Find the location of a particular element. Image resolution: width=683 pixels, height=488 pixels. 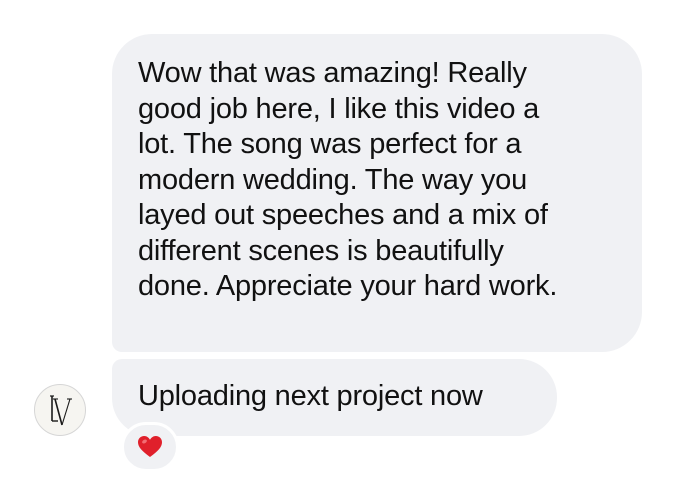

message-bubble: Uploading next project now is located at coordinates (334, 397).